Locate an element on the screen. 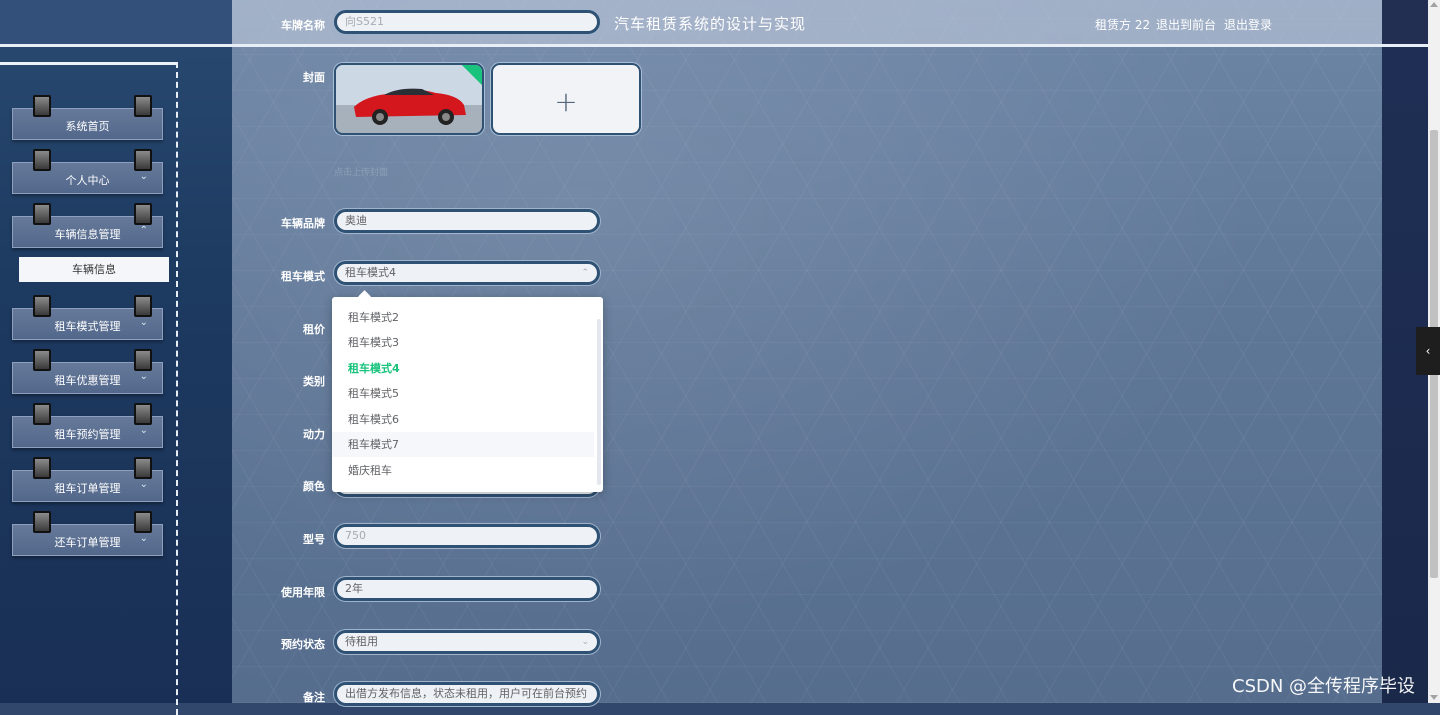  site-title: 汽车租赁系统的设计与实现 is located at coordinates (710, 24).